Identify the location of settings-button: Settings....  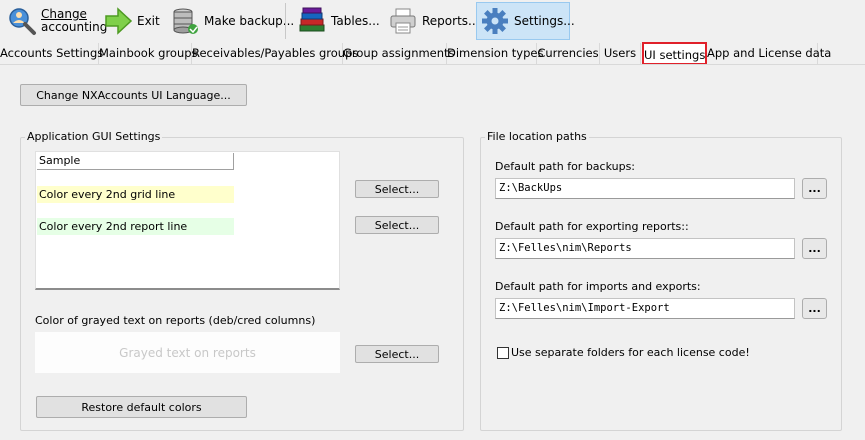
(525, 21).